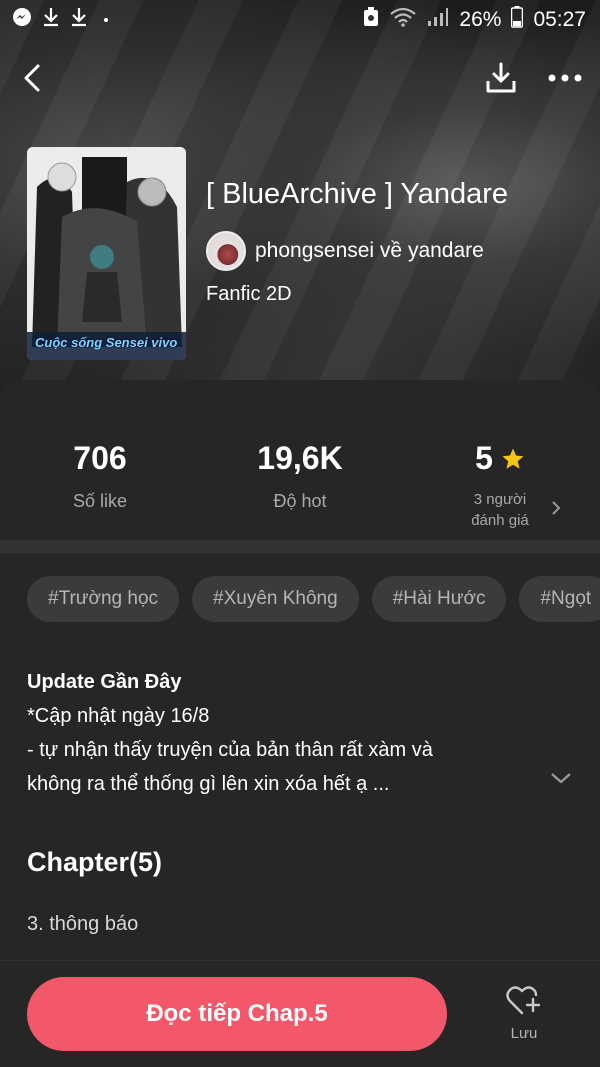 This screenshot has height=1067, width=600. I want to click on more-options-button, so click(565, 78).